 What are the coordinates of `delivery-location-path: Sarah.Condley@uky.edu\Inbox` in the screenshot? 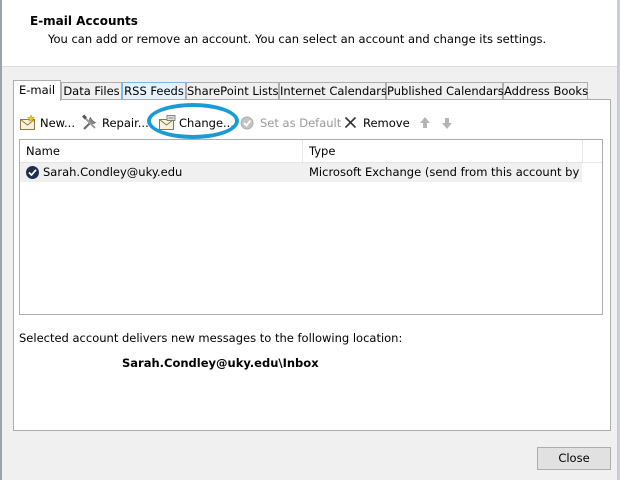 It's located at (220, 363).